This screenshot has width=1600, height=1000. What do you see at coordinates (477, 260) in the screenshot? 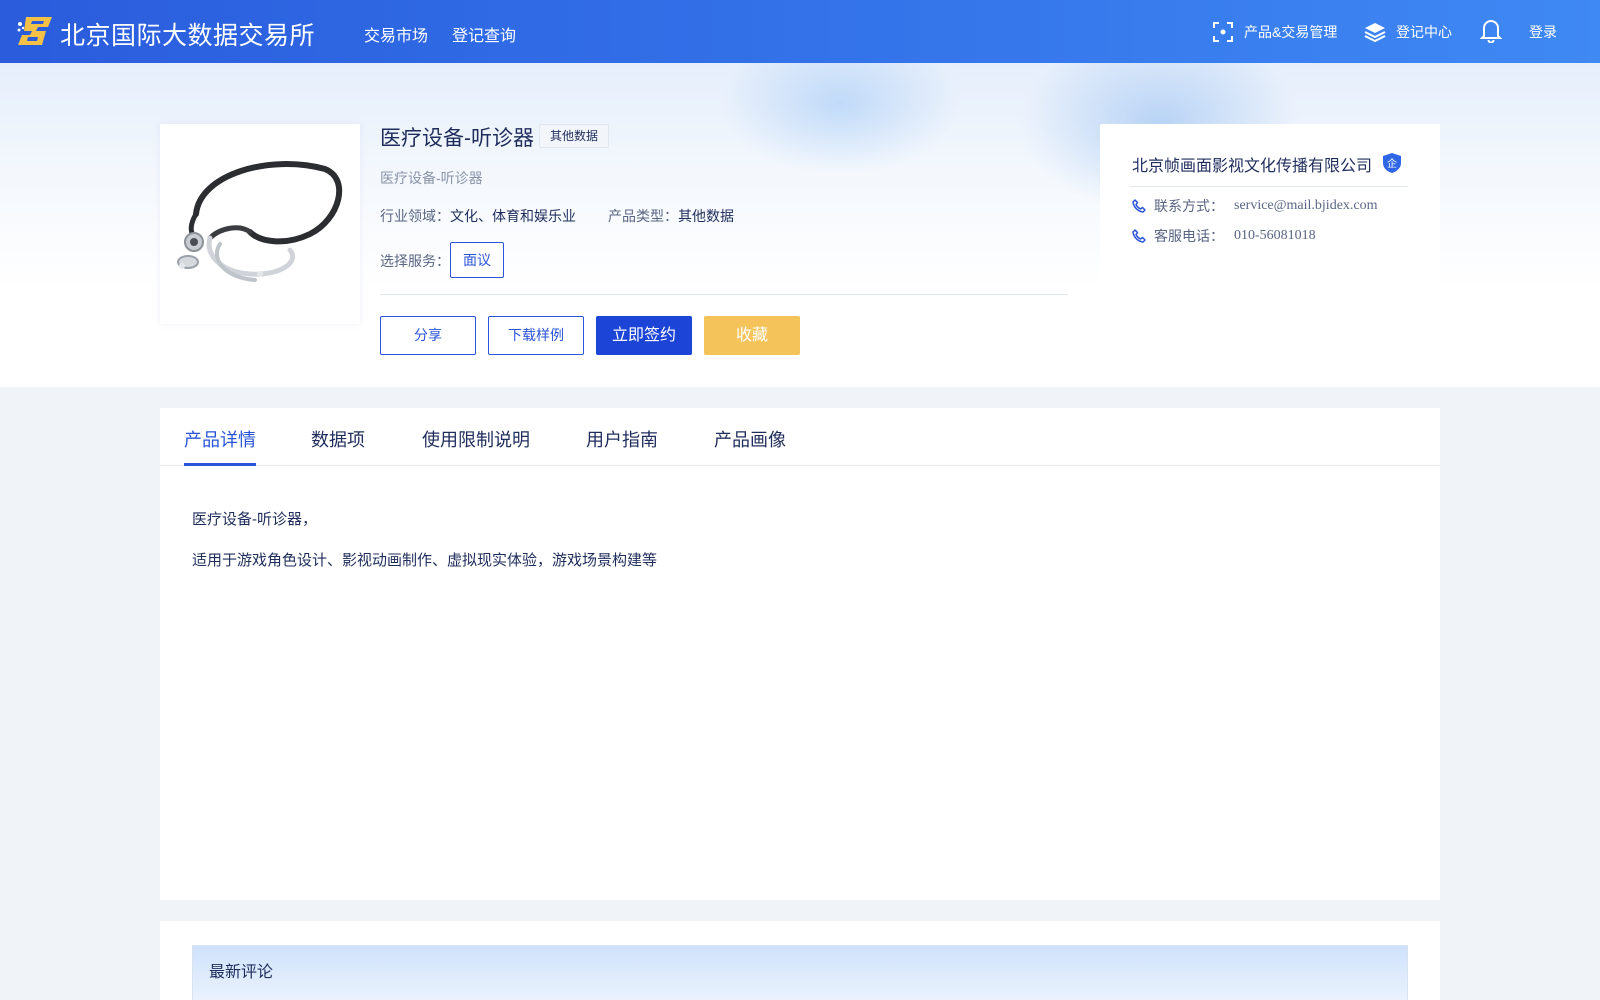
I see `service-option-negotiable: 面议` at bounding box center [477, 260].